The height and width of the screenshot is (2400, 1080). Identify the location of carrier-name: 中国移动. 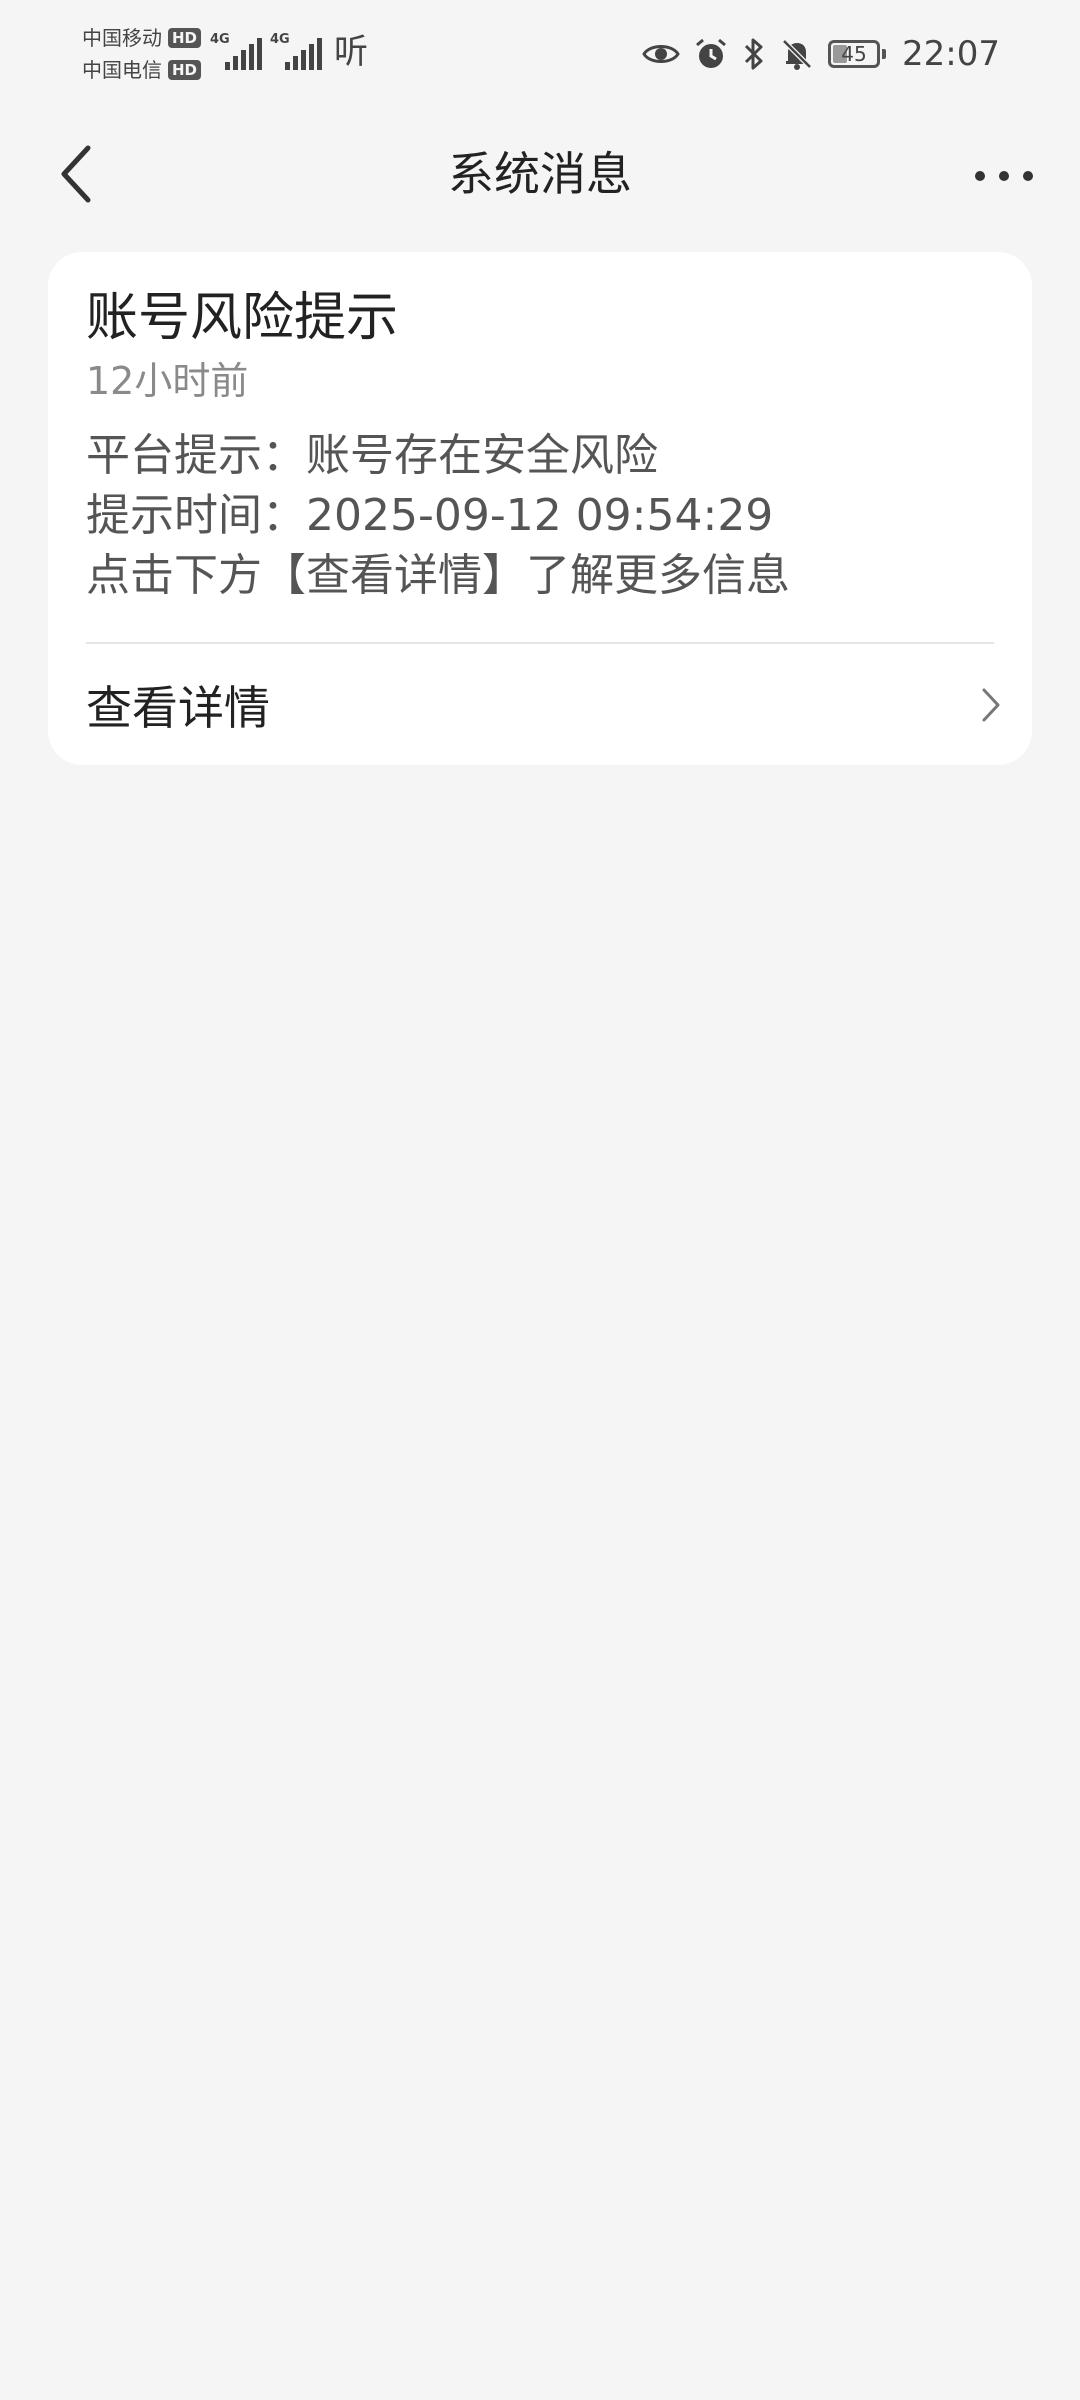
(122, 38).